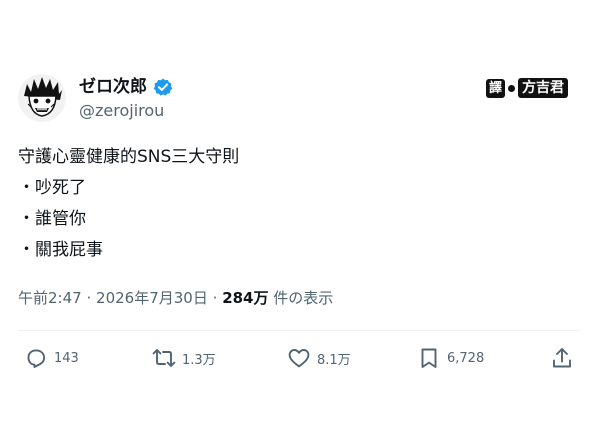 The width and height of the screenshot is (598, 448). What do you see at coordinates (199, 360) in the screenshot?
I see `retweet-count: 1.3万` at bounding box center [199, 360].